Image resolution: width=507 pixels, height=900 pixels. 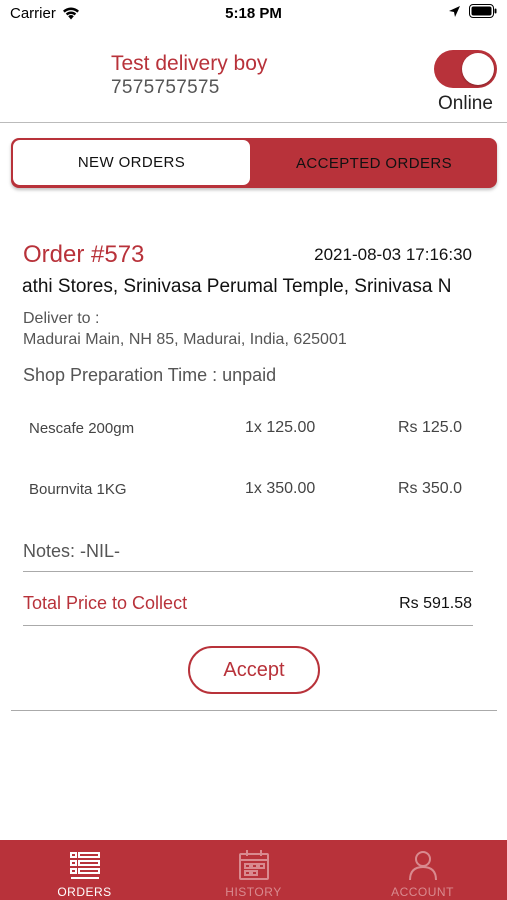 I want to click on total-price-value: Rs 591.58, so click(x=435, y=603).